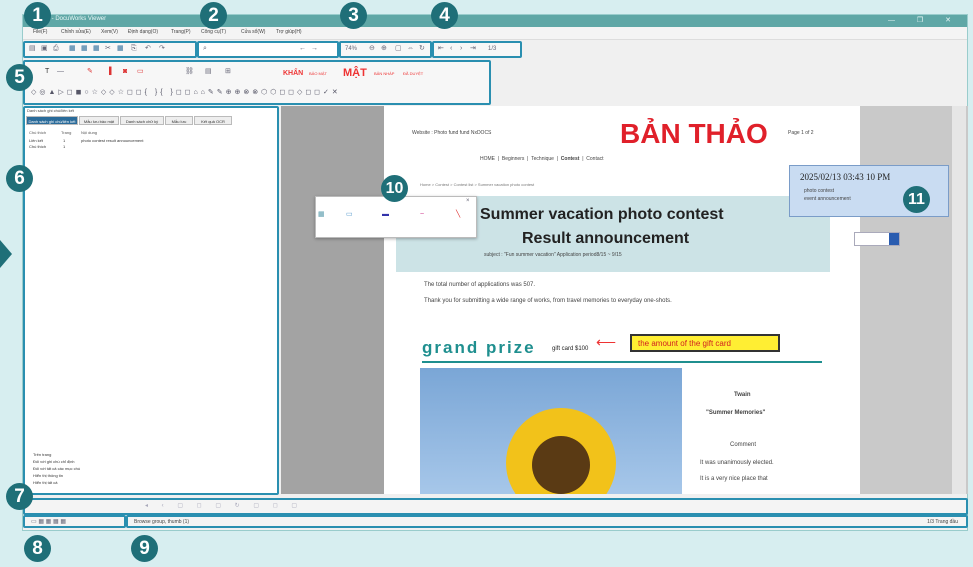 The image size is (973, 567). What do you see at coordinates (894, 239) in the screenshot?
I see `slider-thumb` at bounding box center [894, 239].